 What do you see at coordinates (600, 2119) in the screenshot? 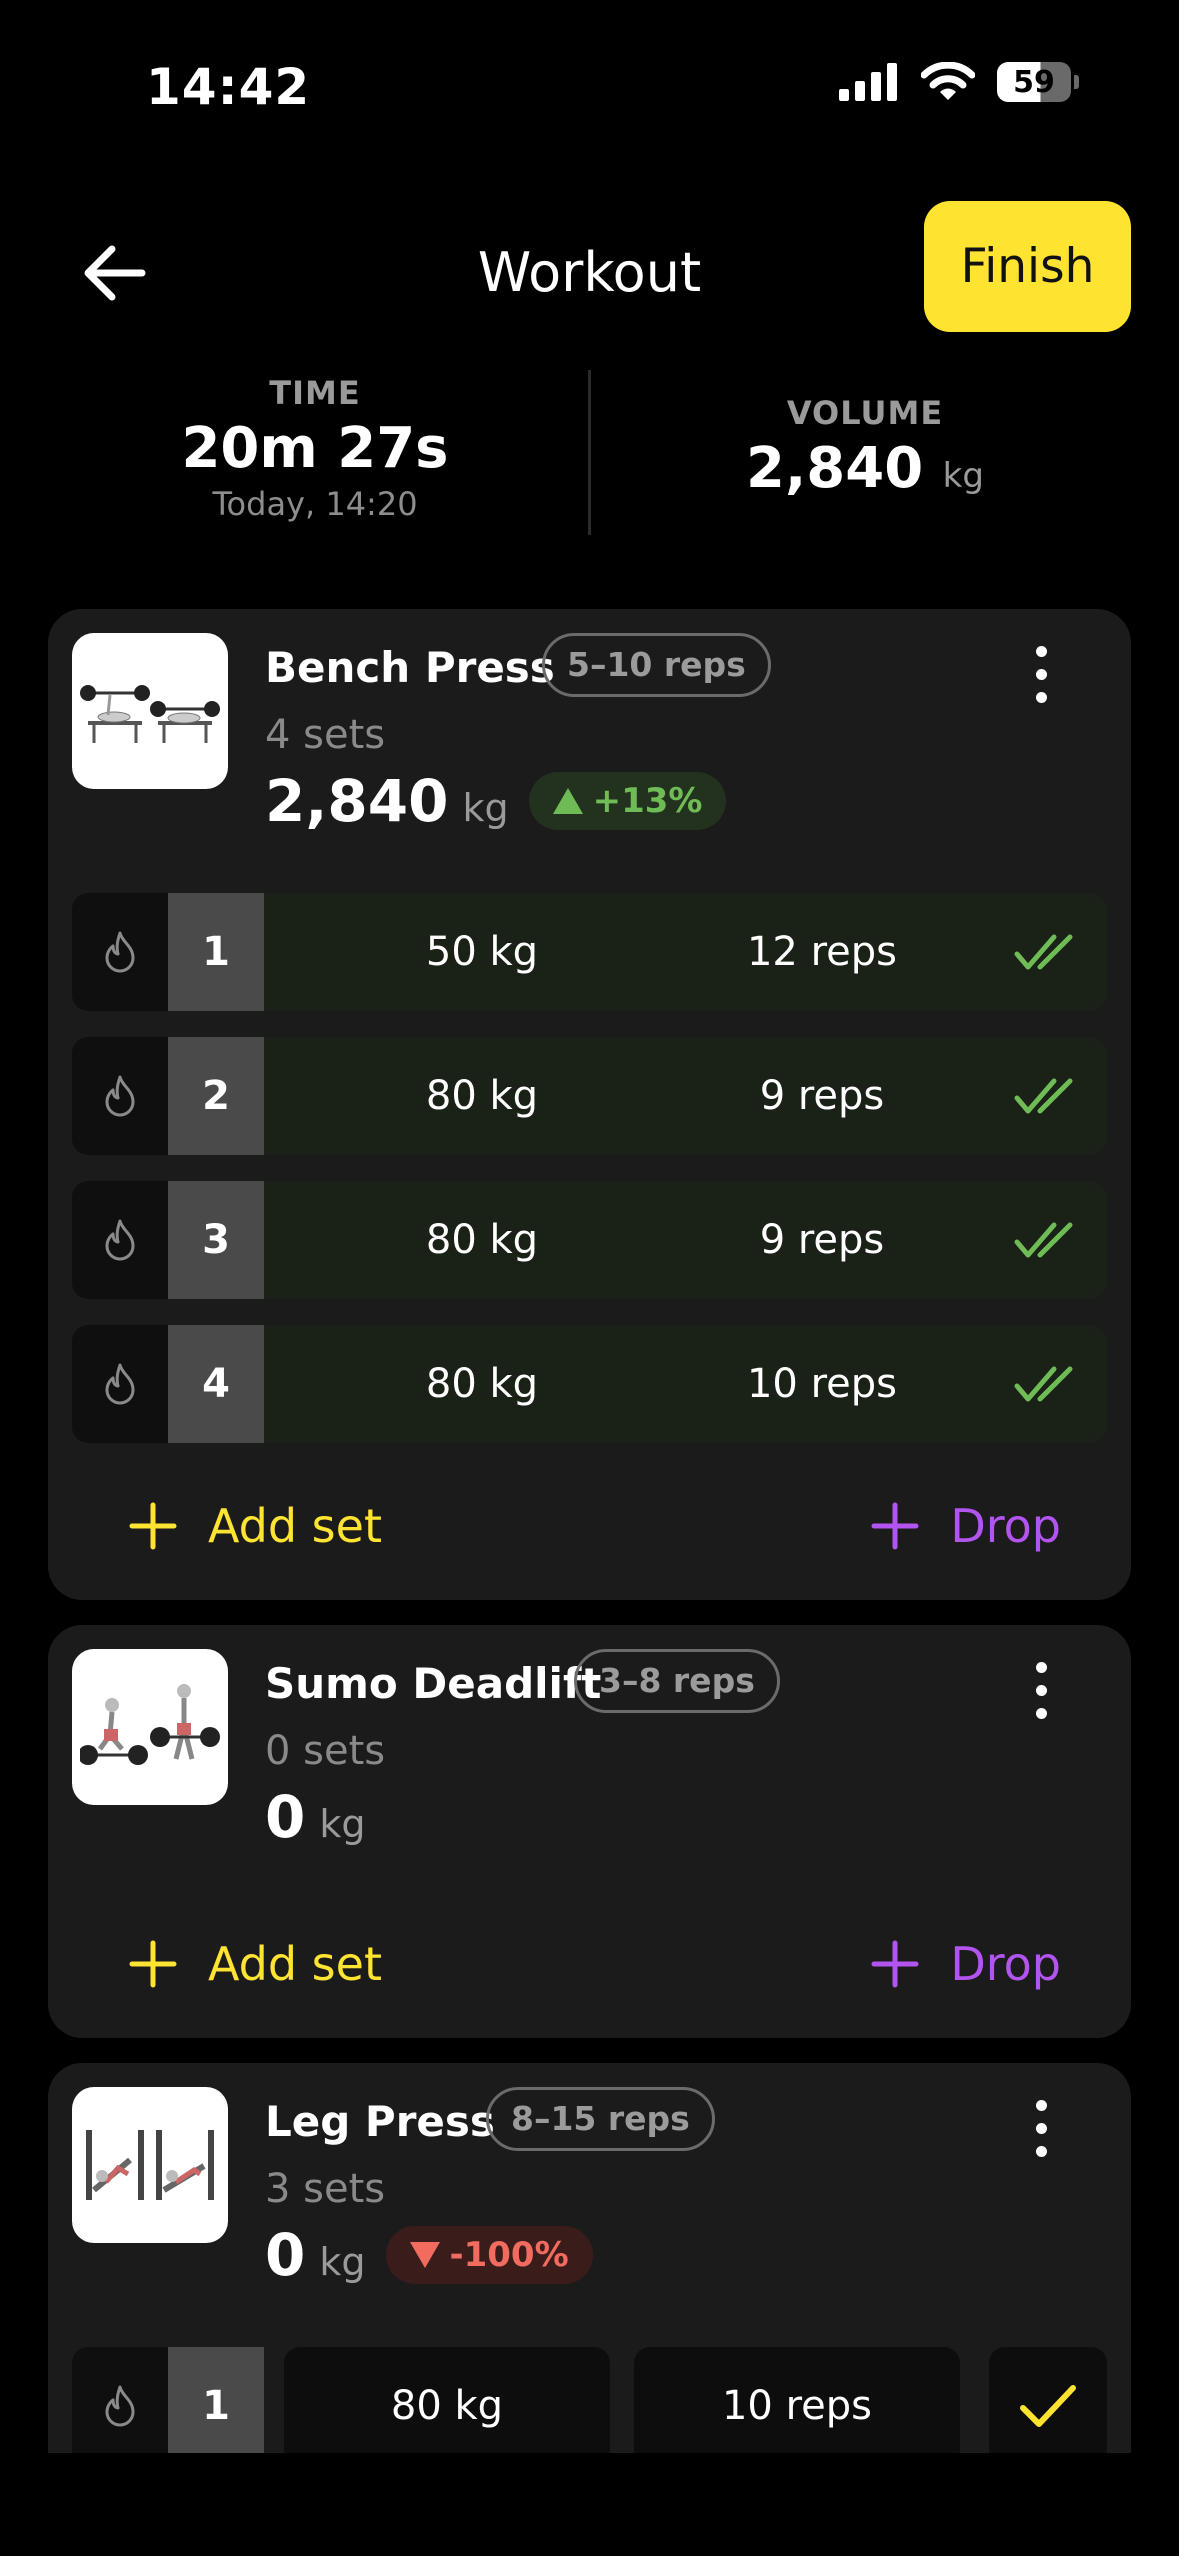
I see `reps-range-badge: 8–15 reps` at bounding box center [600, 2119].